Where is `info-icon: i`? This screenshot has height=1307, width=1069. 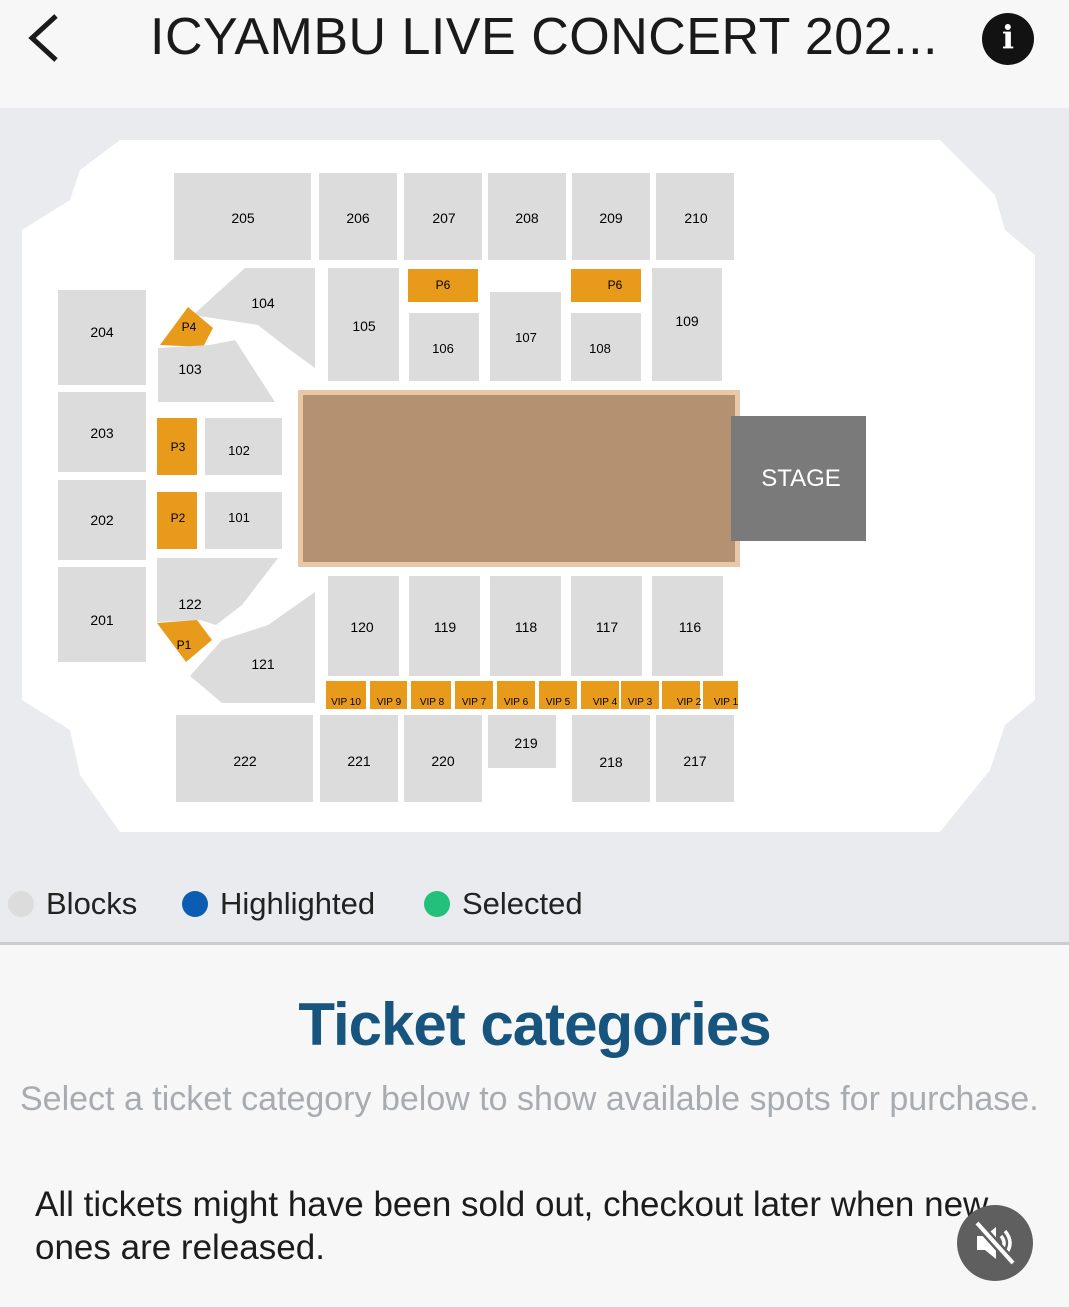 info-icon: i is located at coordinates (1008, 37).